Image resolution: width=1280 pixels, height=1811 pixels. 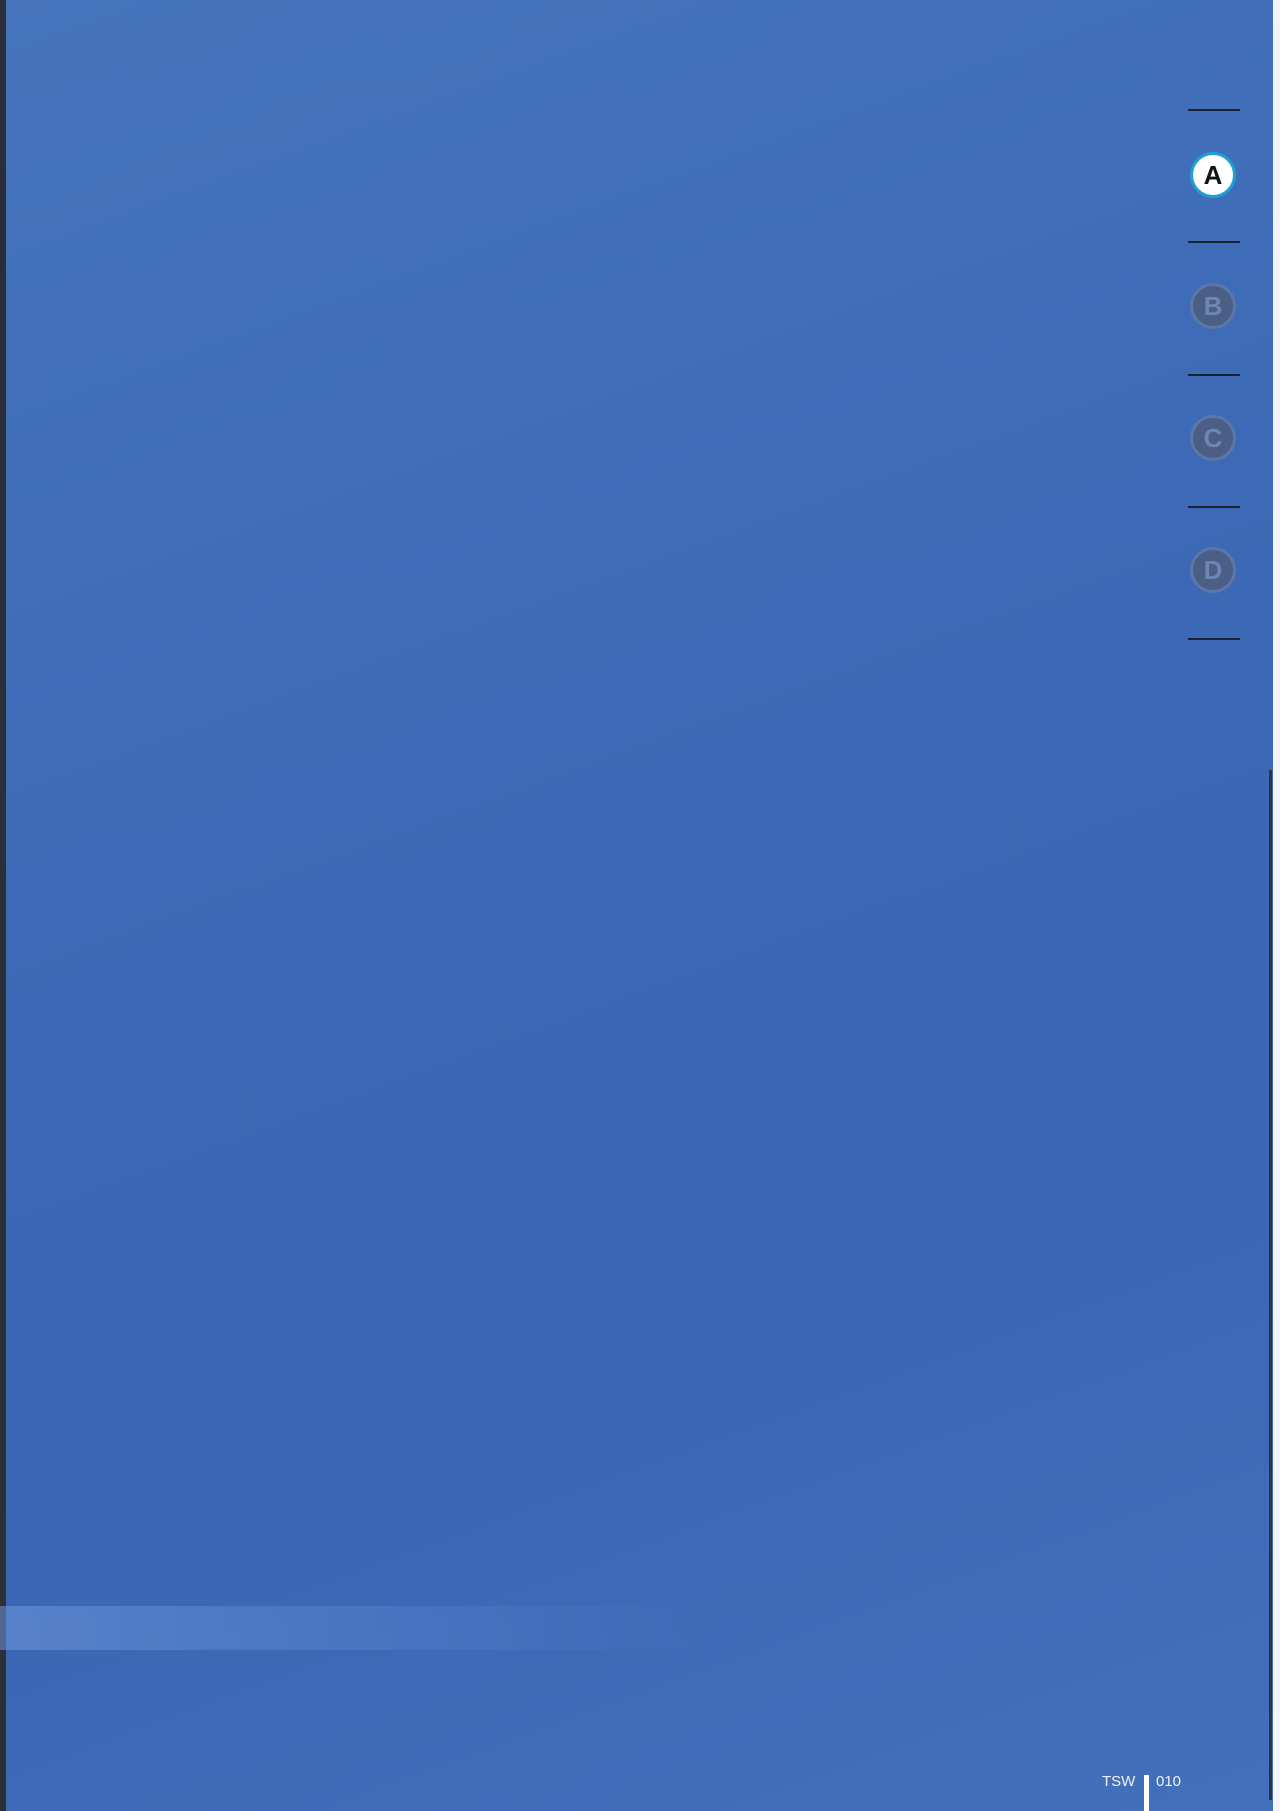 What do you see at coordinates (1119, 1781) in the screenshot?
I see `footer-label: TSW` at bounding box center [1119, 1781].